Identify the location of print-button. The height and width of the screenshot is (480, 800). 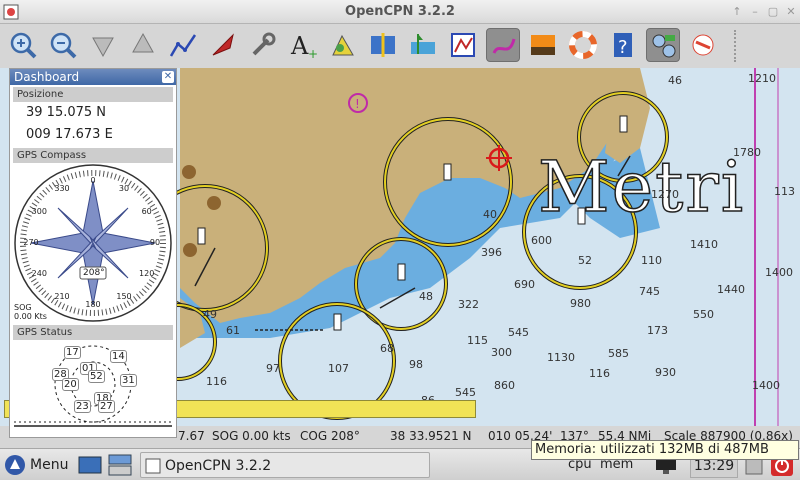
(703, 45).